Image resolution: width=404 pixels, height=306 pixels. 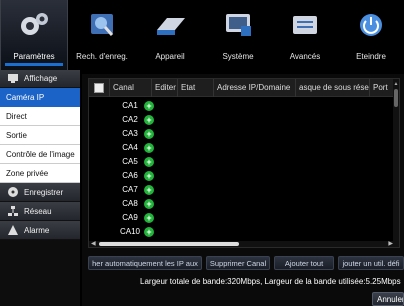 I want to click on table-row: CA6 +, so click(x=244, y=176).